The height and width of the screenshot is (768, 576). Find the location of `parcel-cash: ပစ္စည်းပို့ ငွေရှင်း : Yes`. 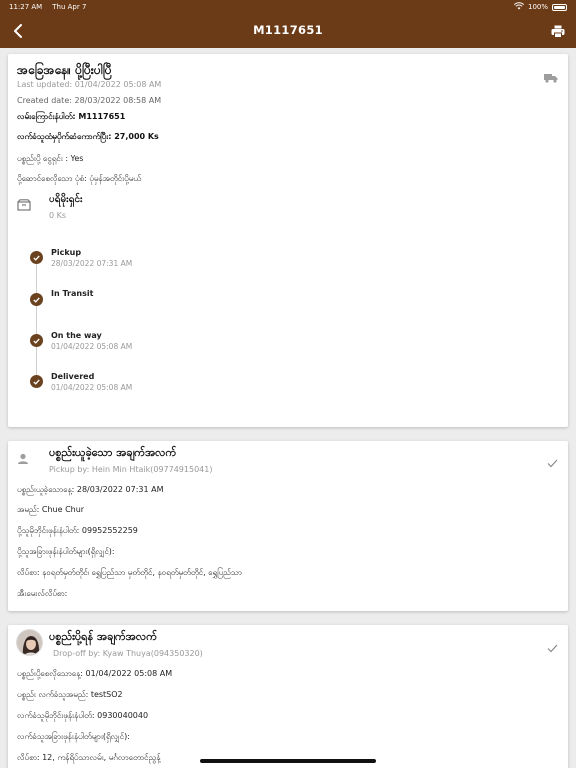

parcel-cash: ပစ္စည်းပို့ ငွေရှင်း : Yes is located at coordinates (50, 158).